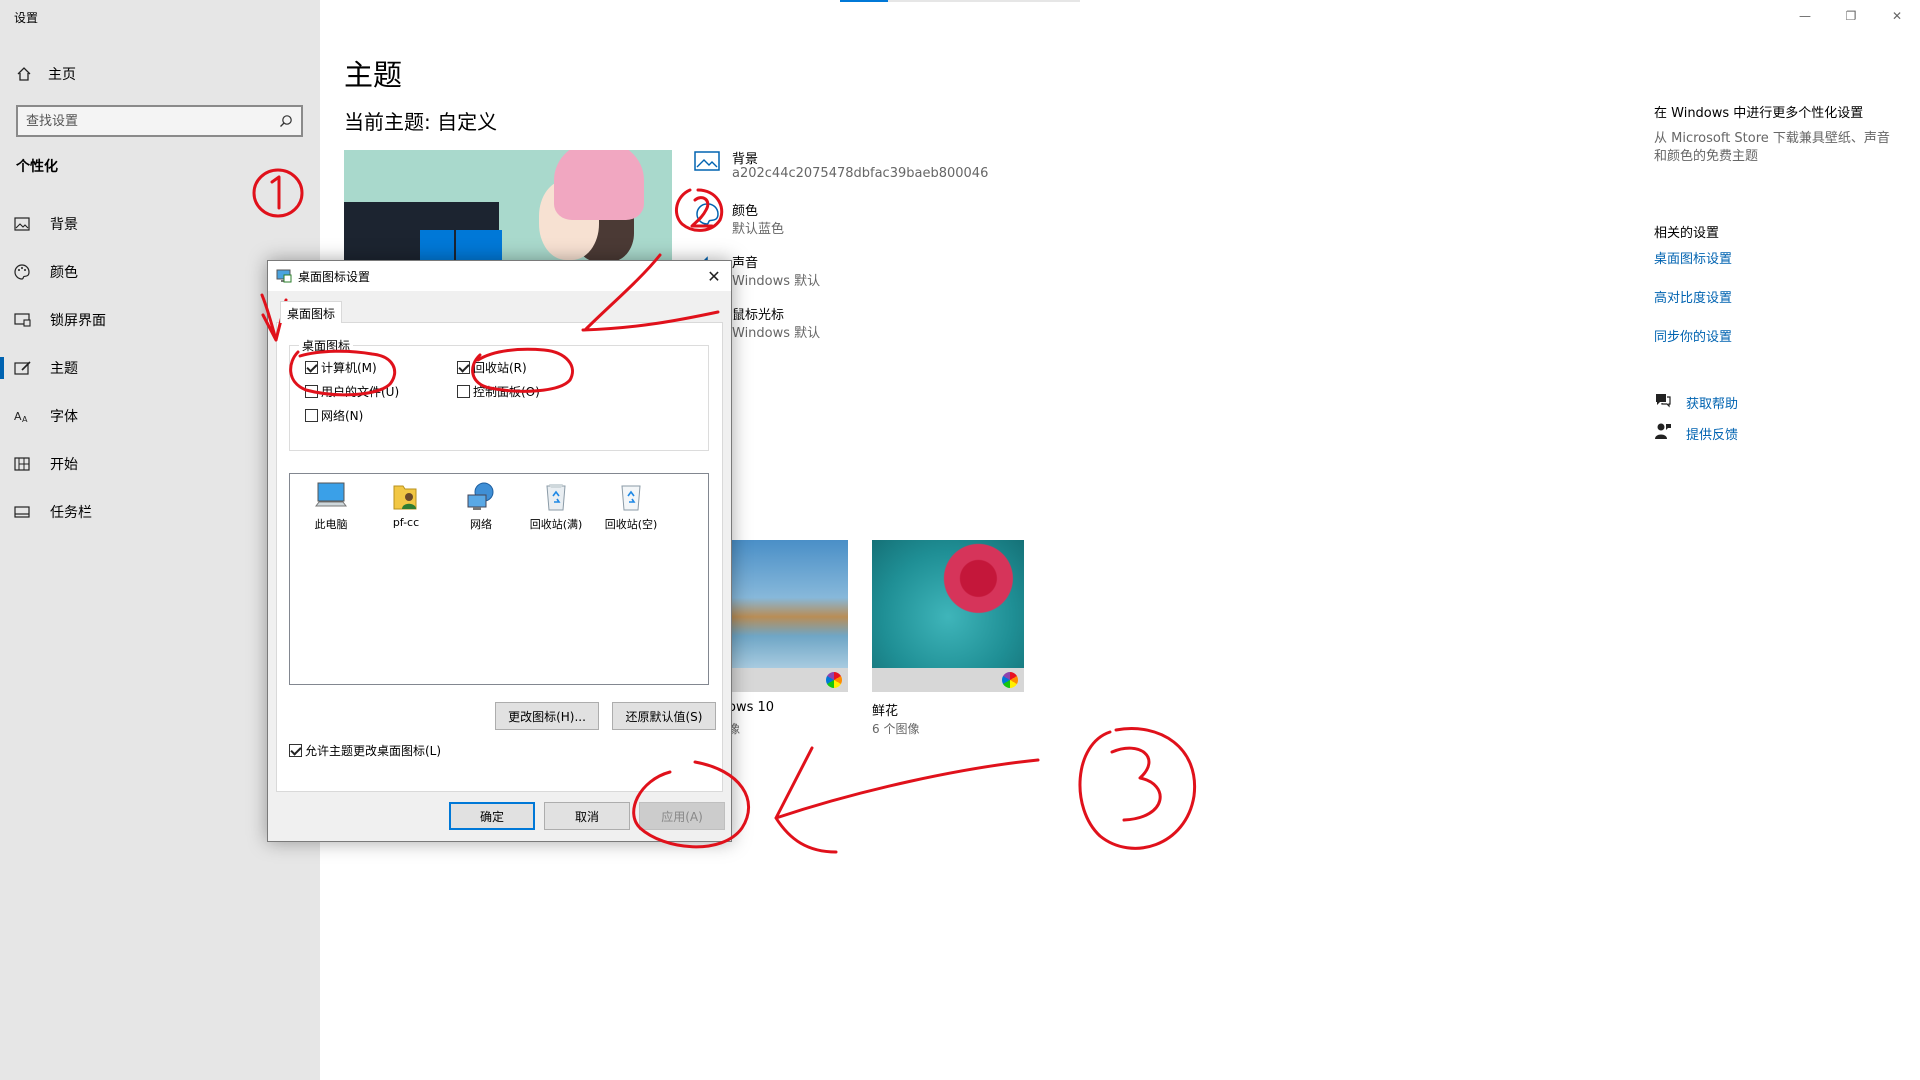 The height and width of the screenshot is (1080, 1920). I want to click on apply-button: 应用(A), so click(682, 816).